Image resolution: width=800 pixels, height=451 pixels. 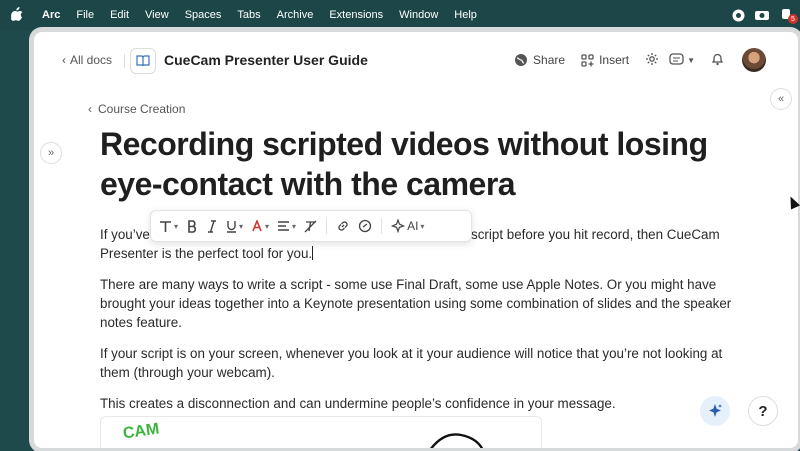 I want to click on italic-icon, so click(x=212, y=226).